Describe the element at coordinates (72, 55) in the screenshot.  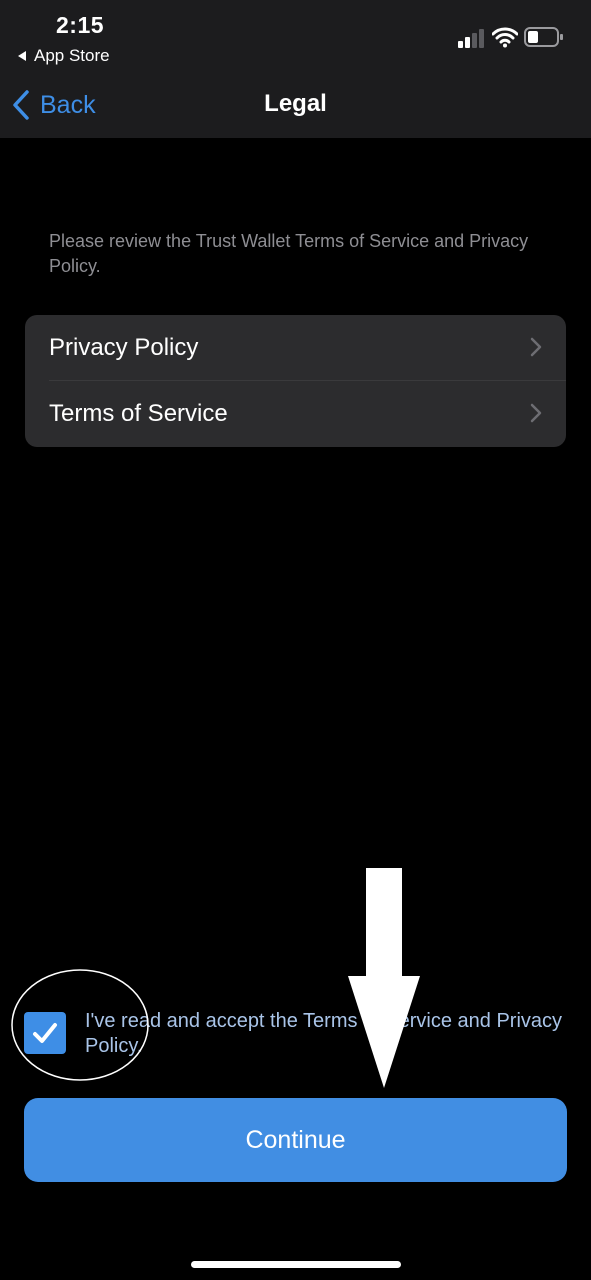
I see `back-app-label: App Store` at that location.